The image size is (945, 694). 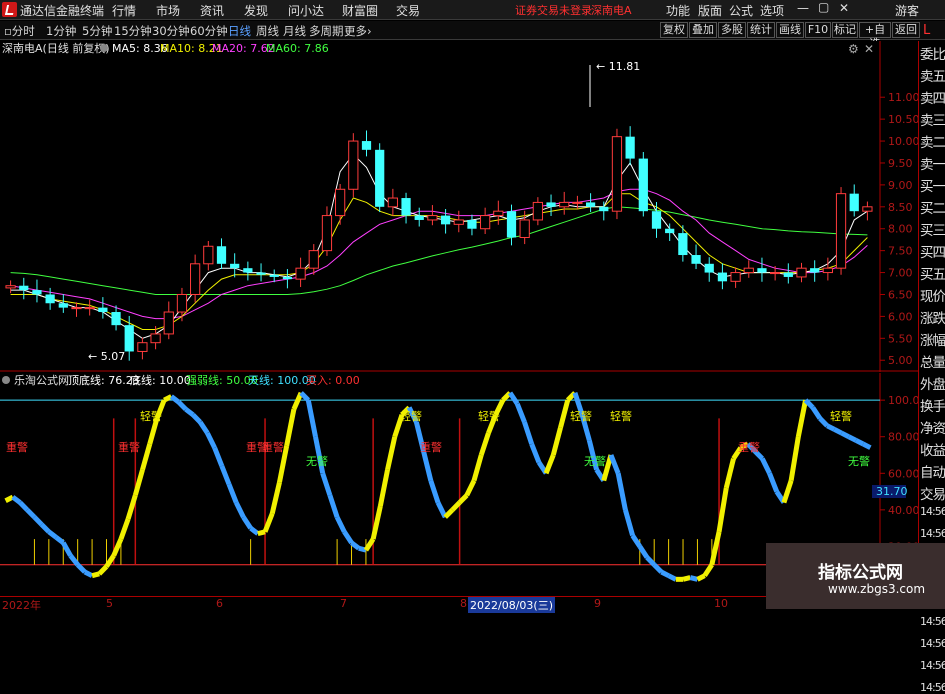 What do you see at coordinates (903, 473) in the screenshot?
I see `indicator-tick-label: 60.00` at bounding box center [903, 473].